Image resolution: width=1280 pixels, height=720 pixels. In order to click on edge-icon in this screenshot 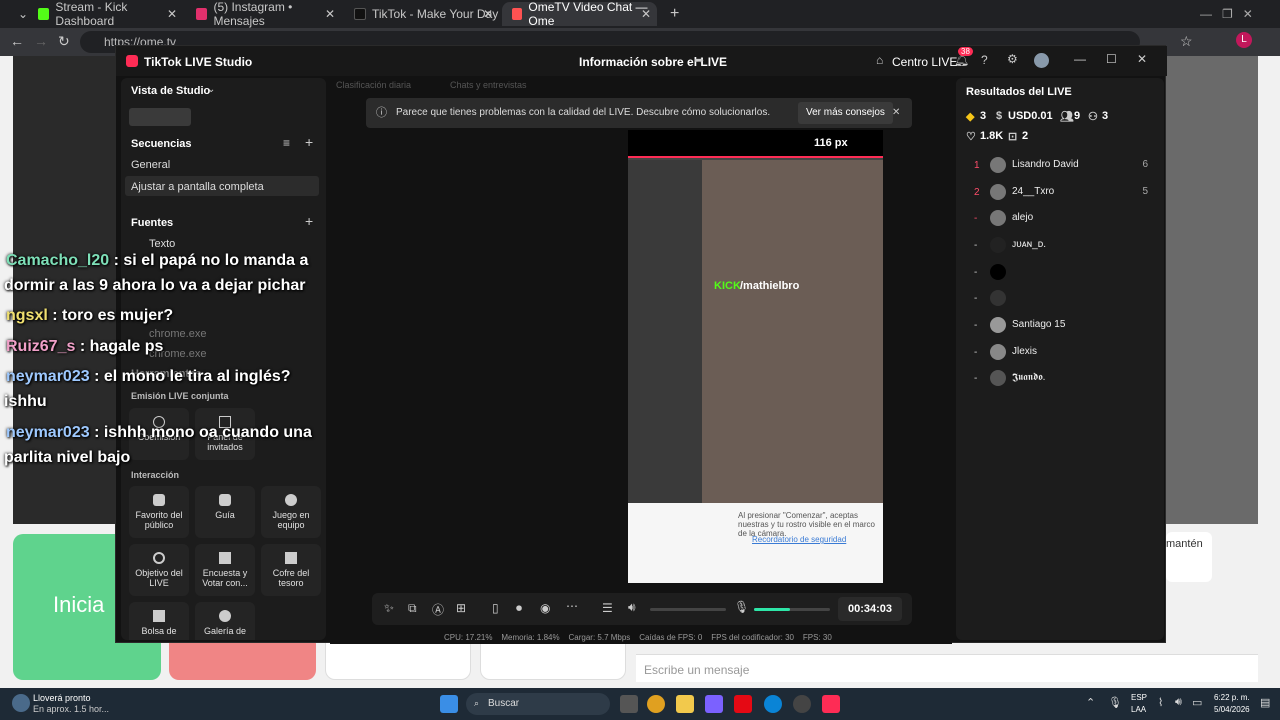, I will do `click(773, 704)`.